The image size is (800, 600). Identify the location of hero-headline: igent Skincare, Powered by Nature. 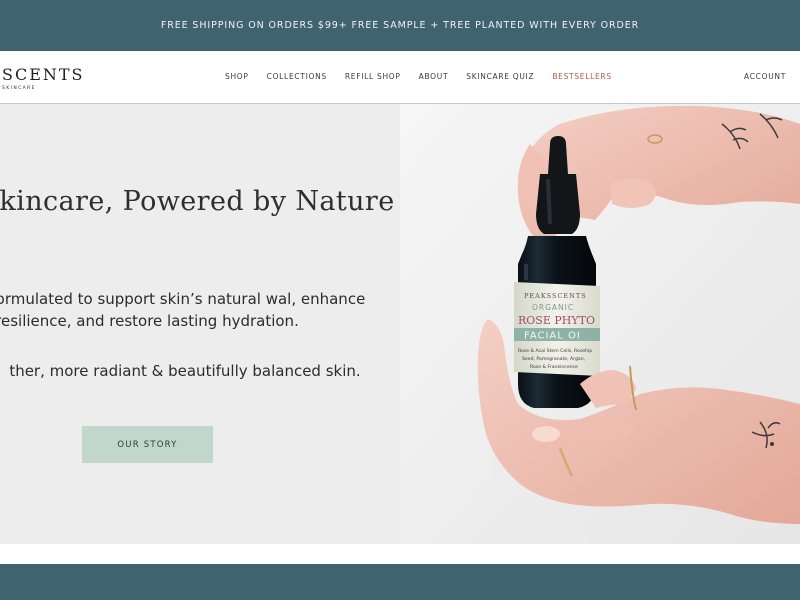
(197, 201).